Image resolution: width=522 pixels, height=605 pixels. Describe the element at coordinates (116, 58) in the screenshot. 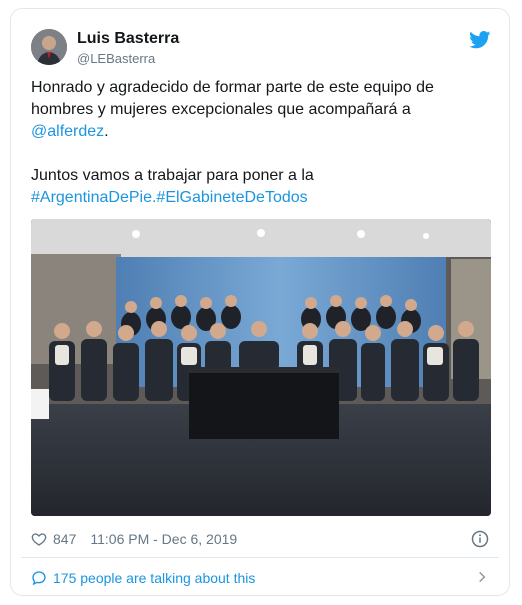

I see `author-handle: @LEBasterra` at that location.